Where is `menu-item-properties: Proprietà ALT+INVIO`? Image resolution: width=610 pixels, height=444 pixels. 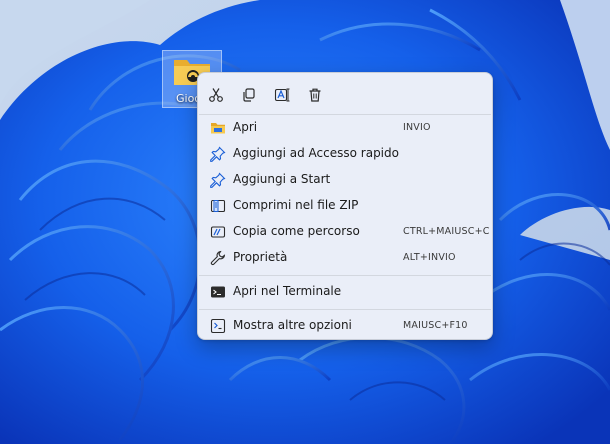
menu-item-properties: Proprietà ALT+INVIO is located at coordinates (345, 258).